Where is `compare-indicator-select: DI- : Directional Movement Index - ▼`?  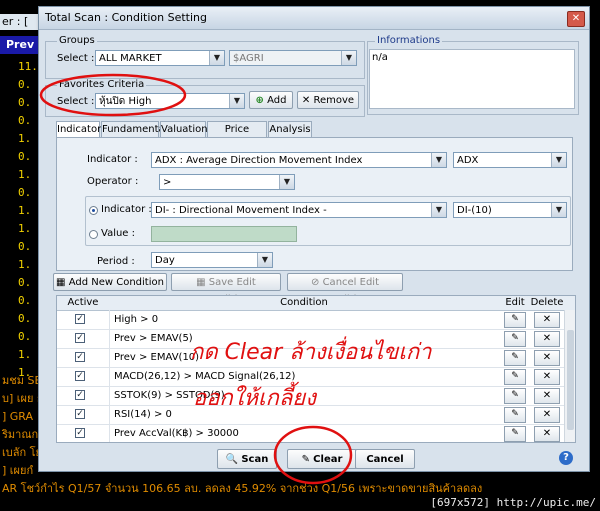 compare-indicator-select: DI- : Directional Movement Index - ▼ is located at coordinates (299, 210).